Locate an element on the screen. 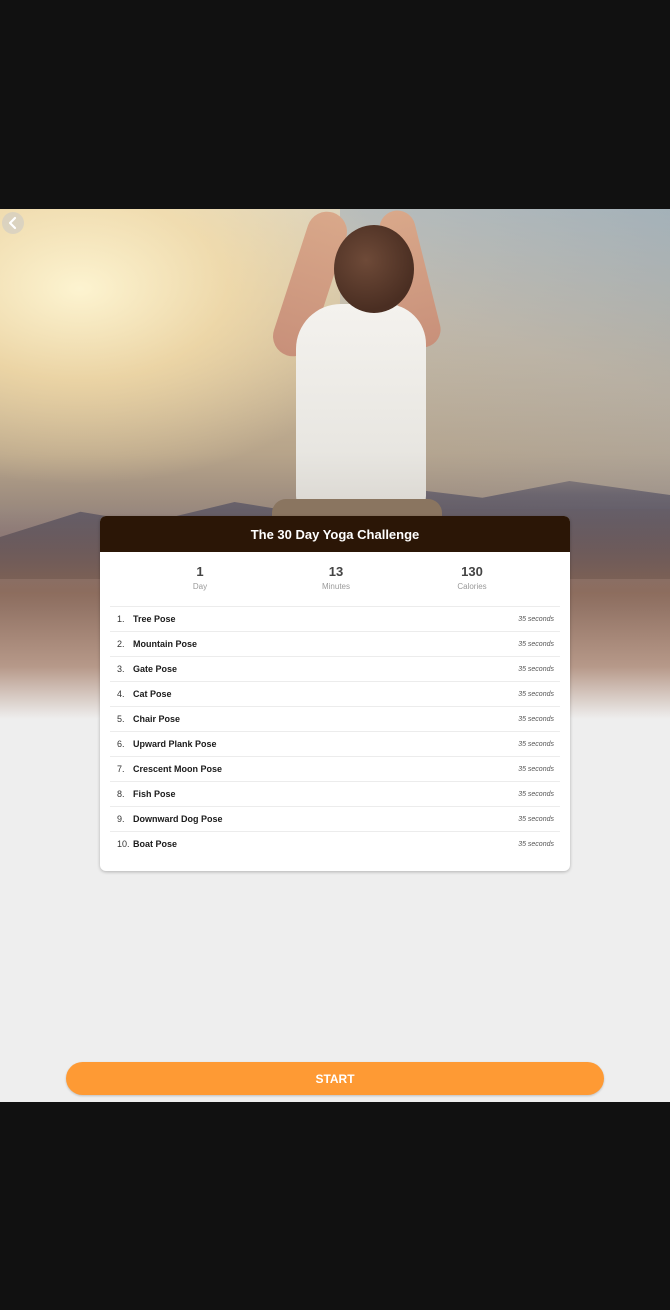 The image size is (670, 1310). pose-name: Fish Pose is located at coordinates (154, 794).